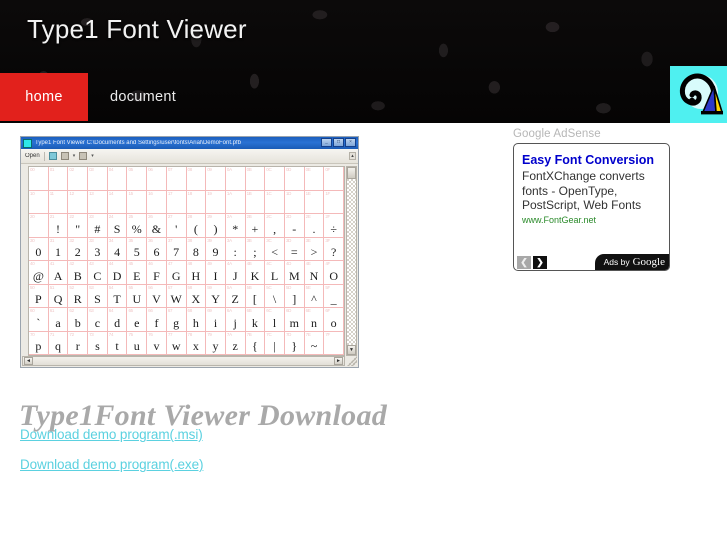  Describe the element at coordinates (98, 249) in the screenshot. I see `charmap-cell: 33 3` at that location.